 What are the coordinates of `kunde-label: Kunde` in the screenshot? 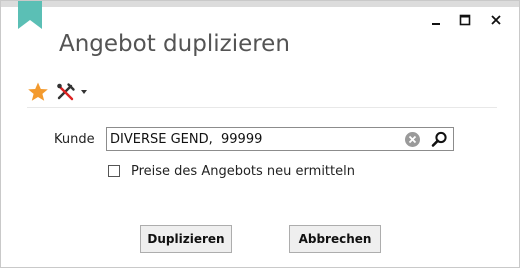 It's located at (74, 139).